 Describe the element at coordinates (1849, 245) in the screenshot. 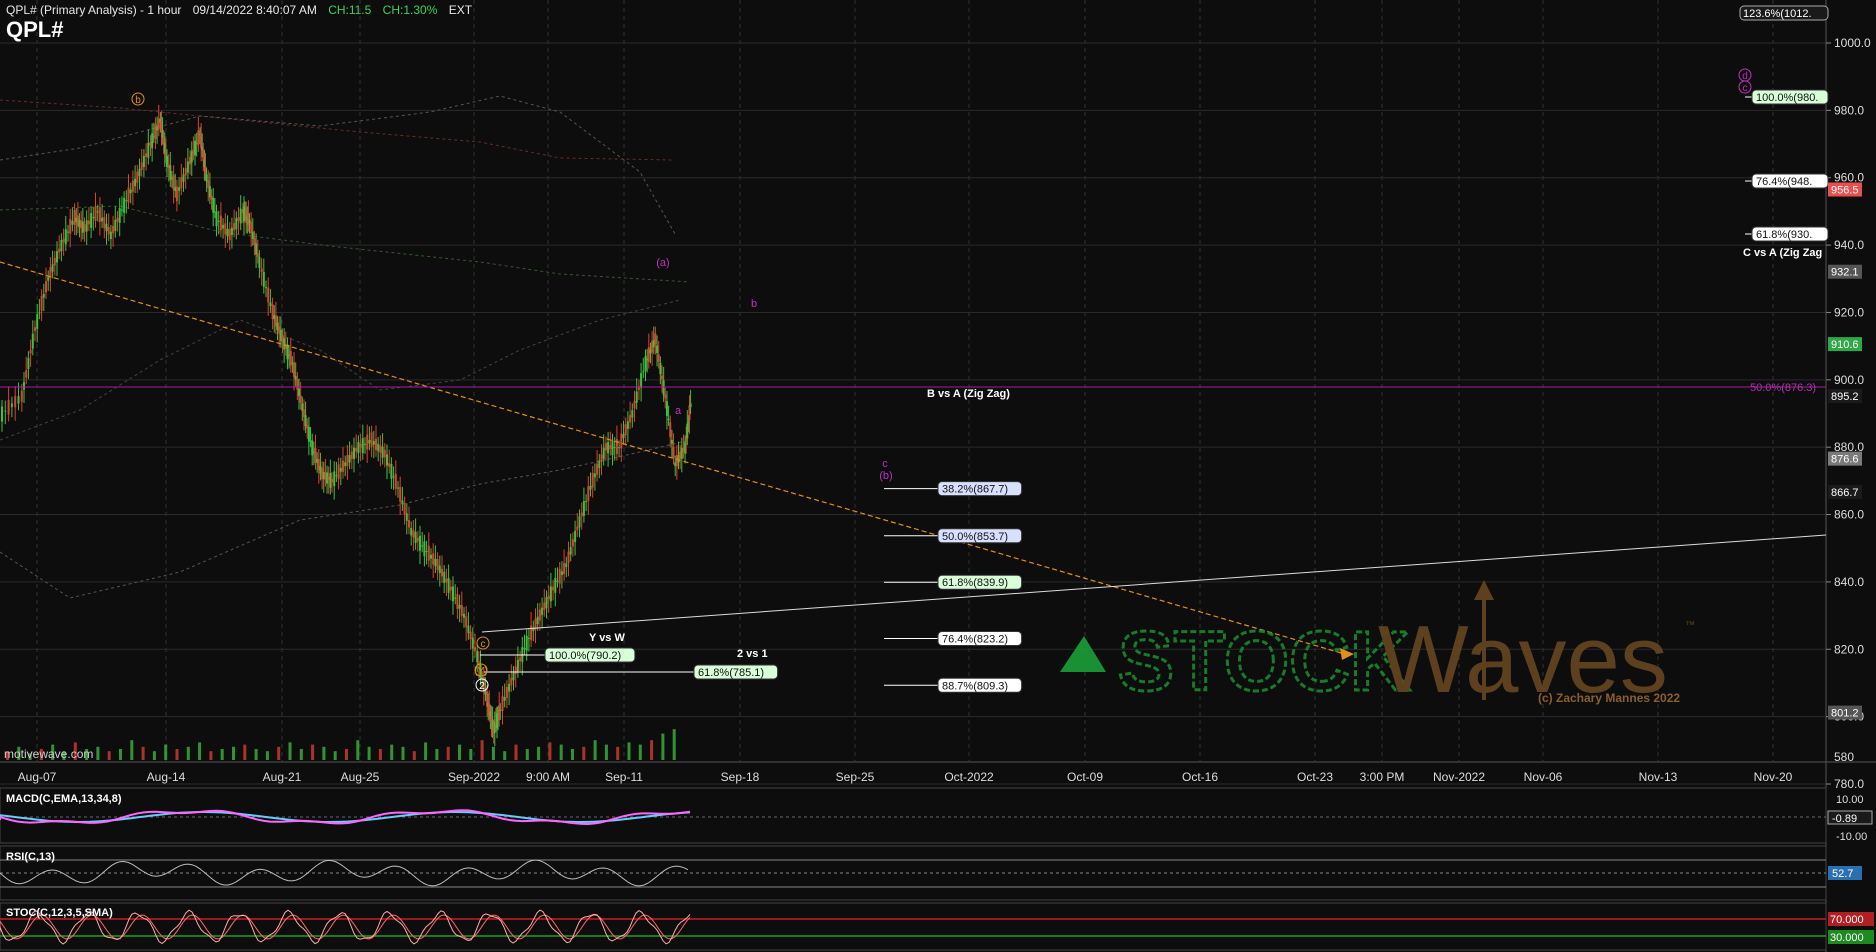

I see `price-tick-label: 940.0` at that location.